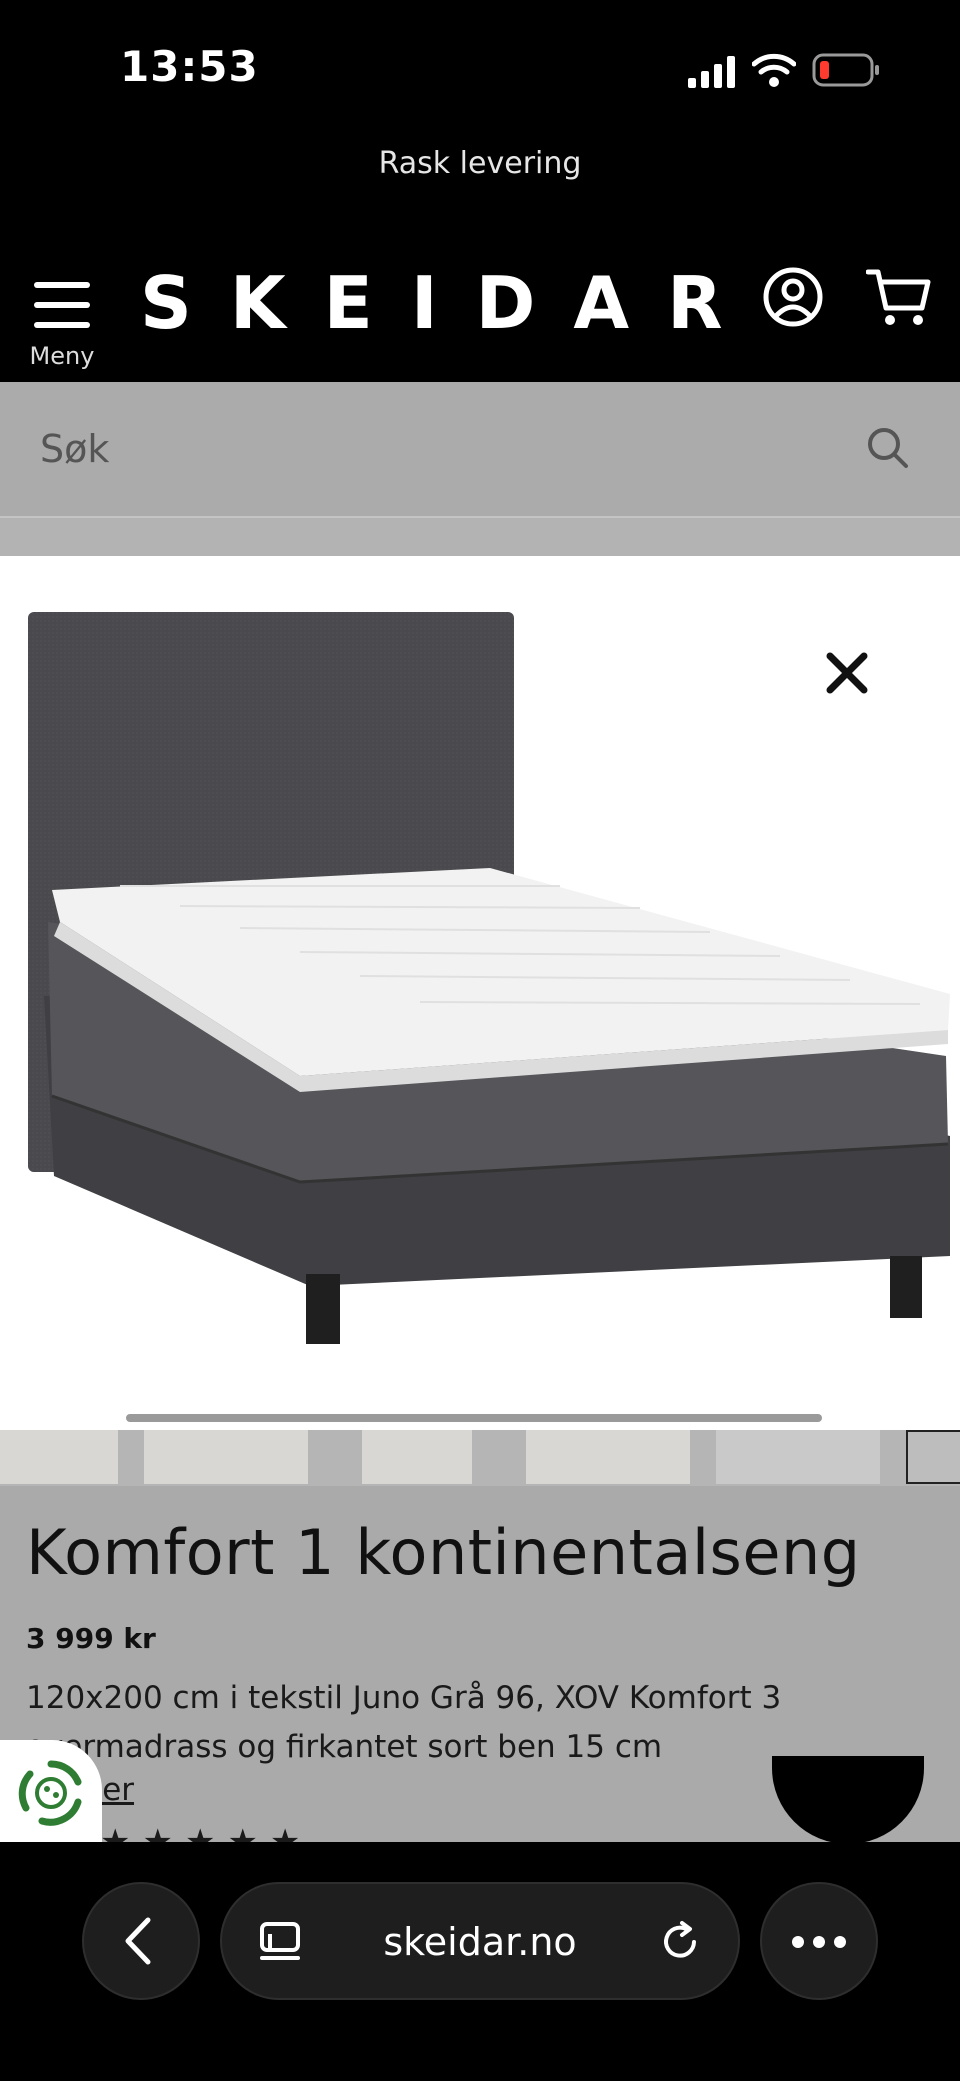  I want to click on signal-icon, so click(711, 72).